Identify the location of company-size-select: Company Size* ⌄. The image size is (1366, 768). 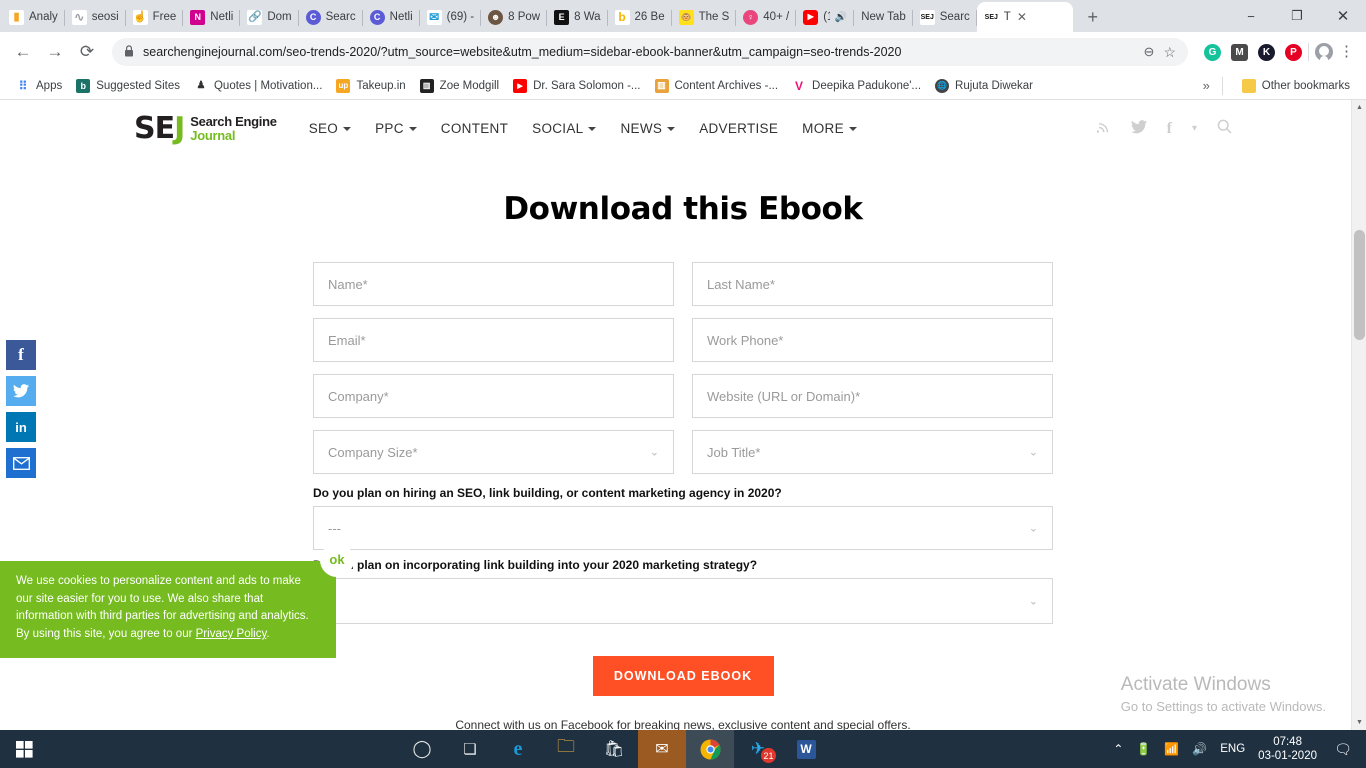
(493, 452).